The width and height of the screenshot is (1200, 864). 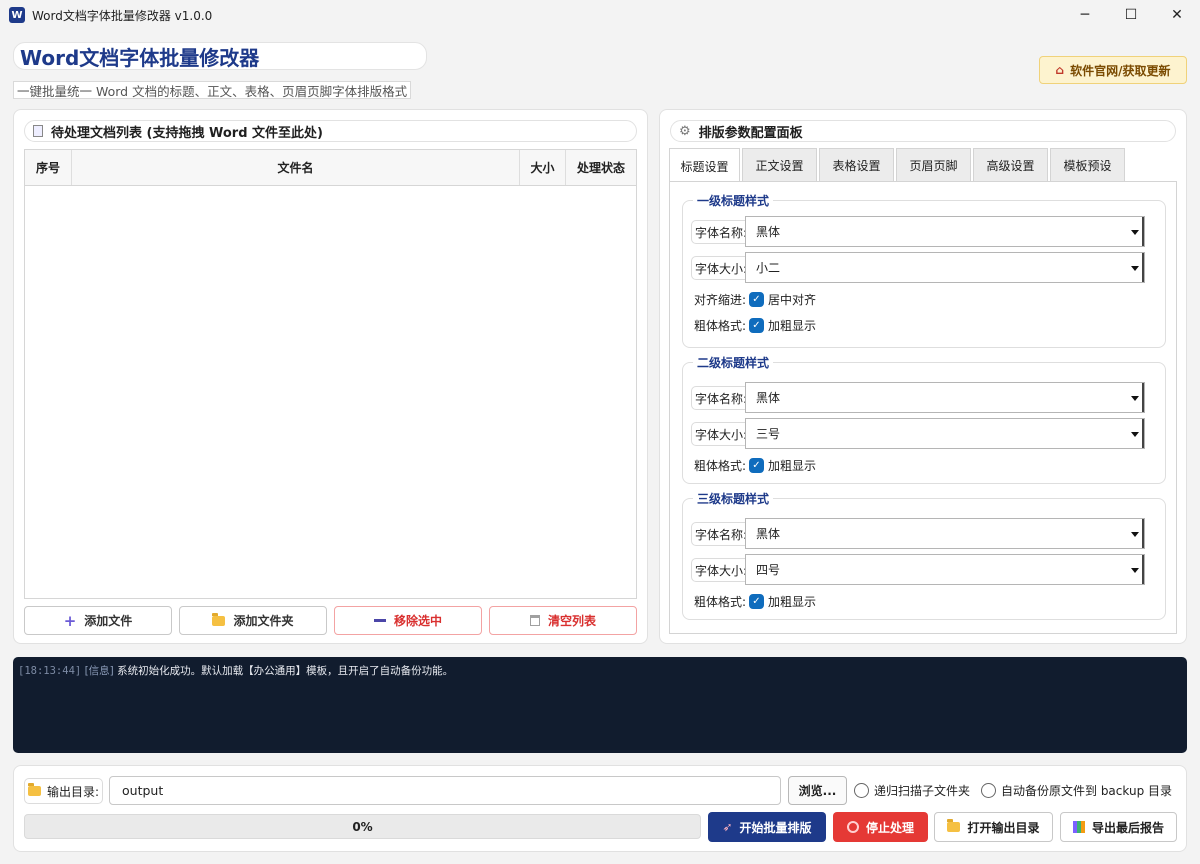 What do you see at coordinates (534, 620) in the screenshot?
I see `trash-icon` at bounding box center [534, 620].